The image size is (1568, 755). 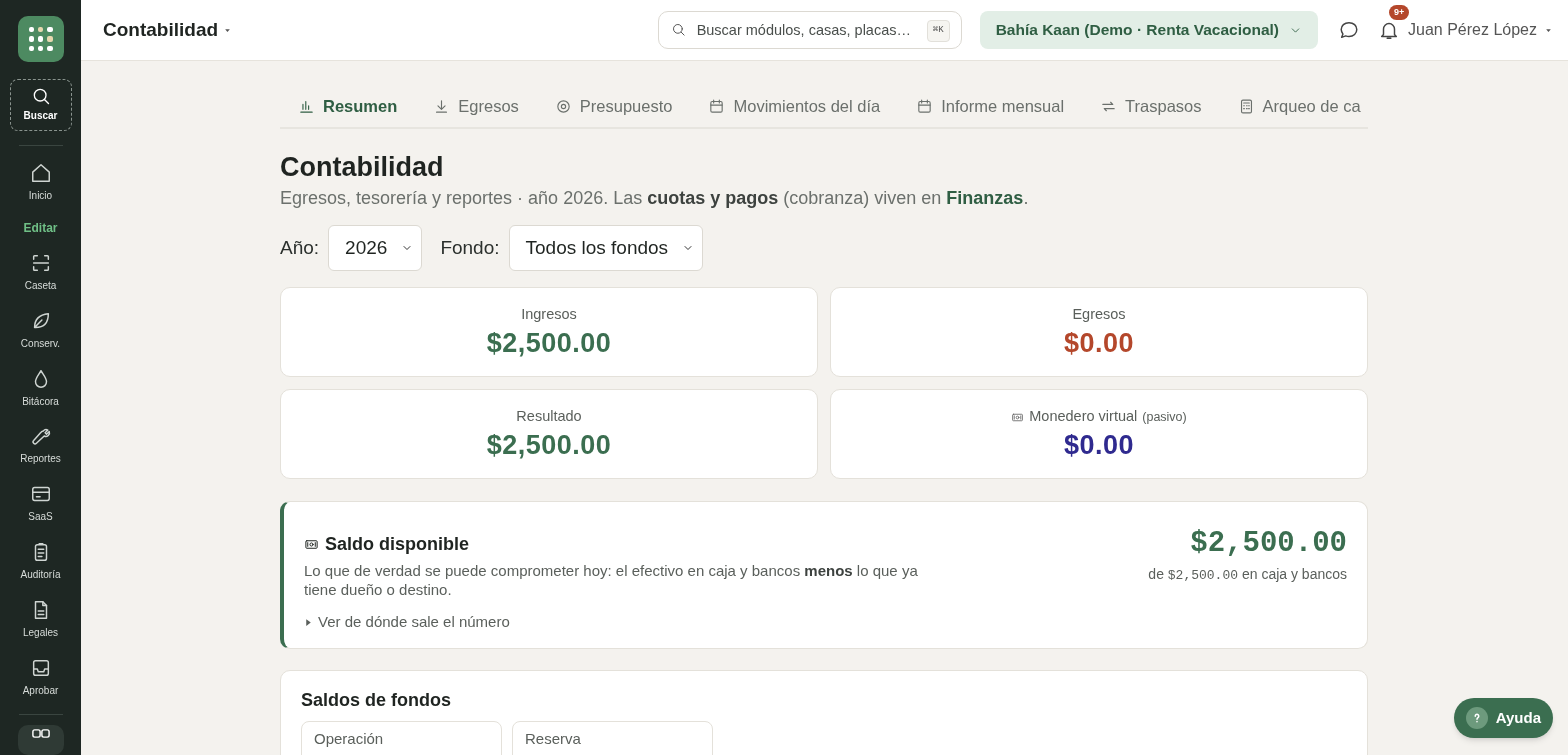 I want to click on sidebar-item: Caseta, so click(x=40, y=272).